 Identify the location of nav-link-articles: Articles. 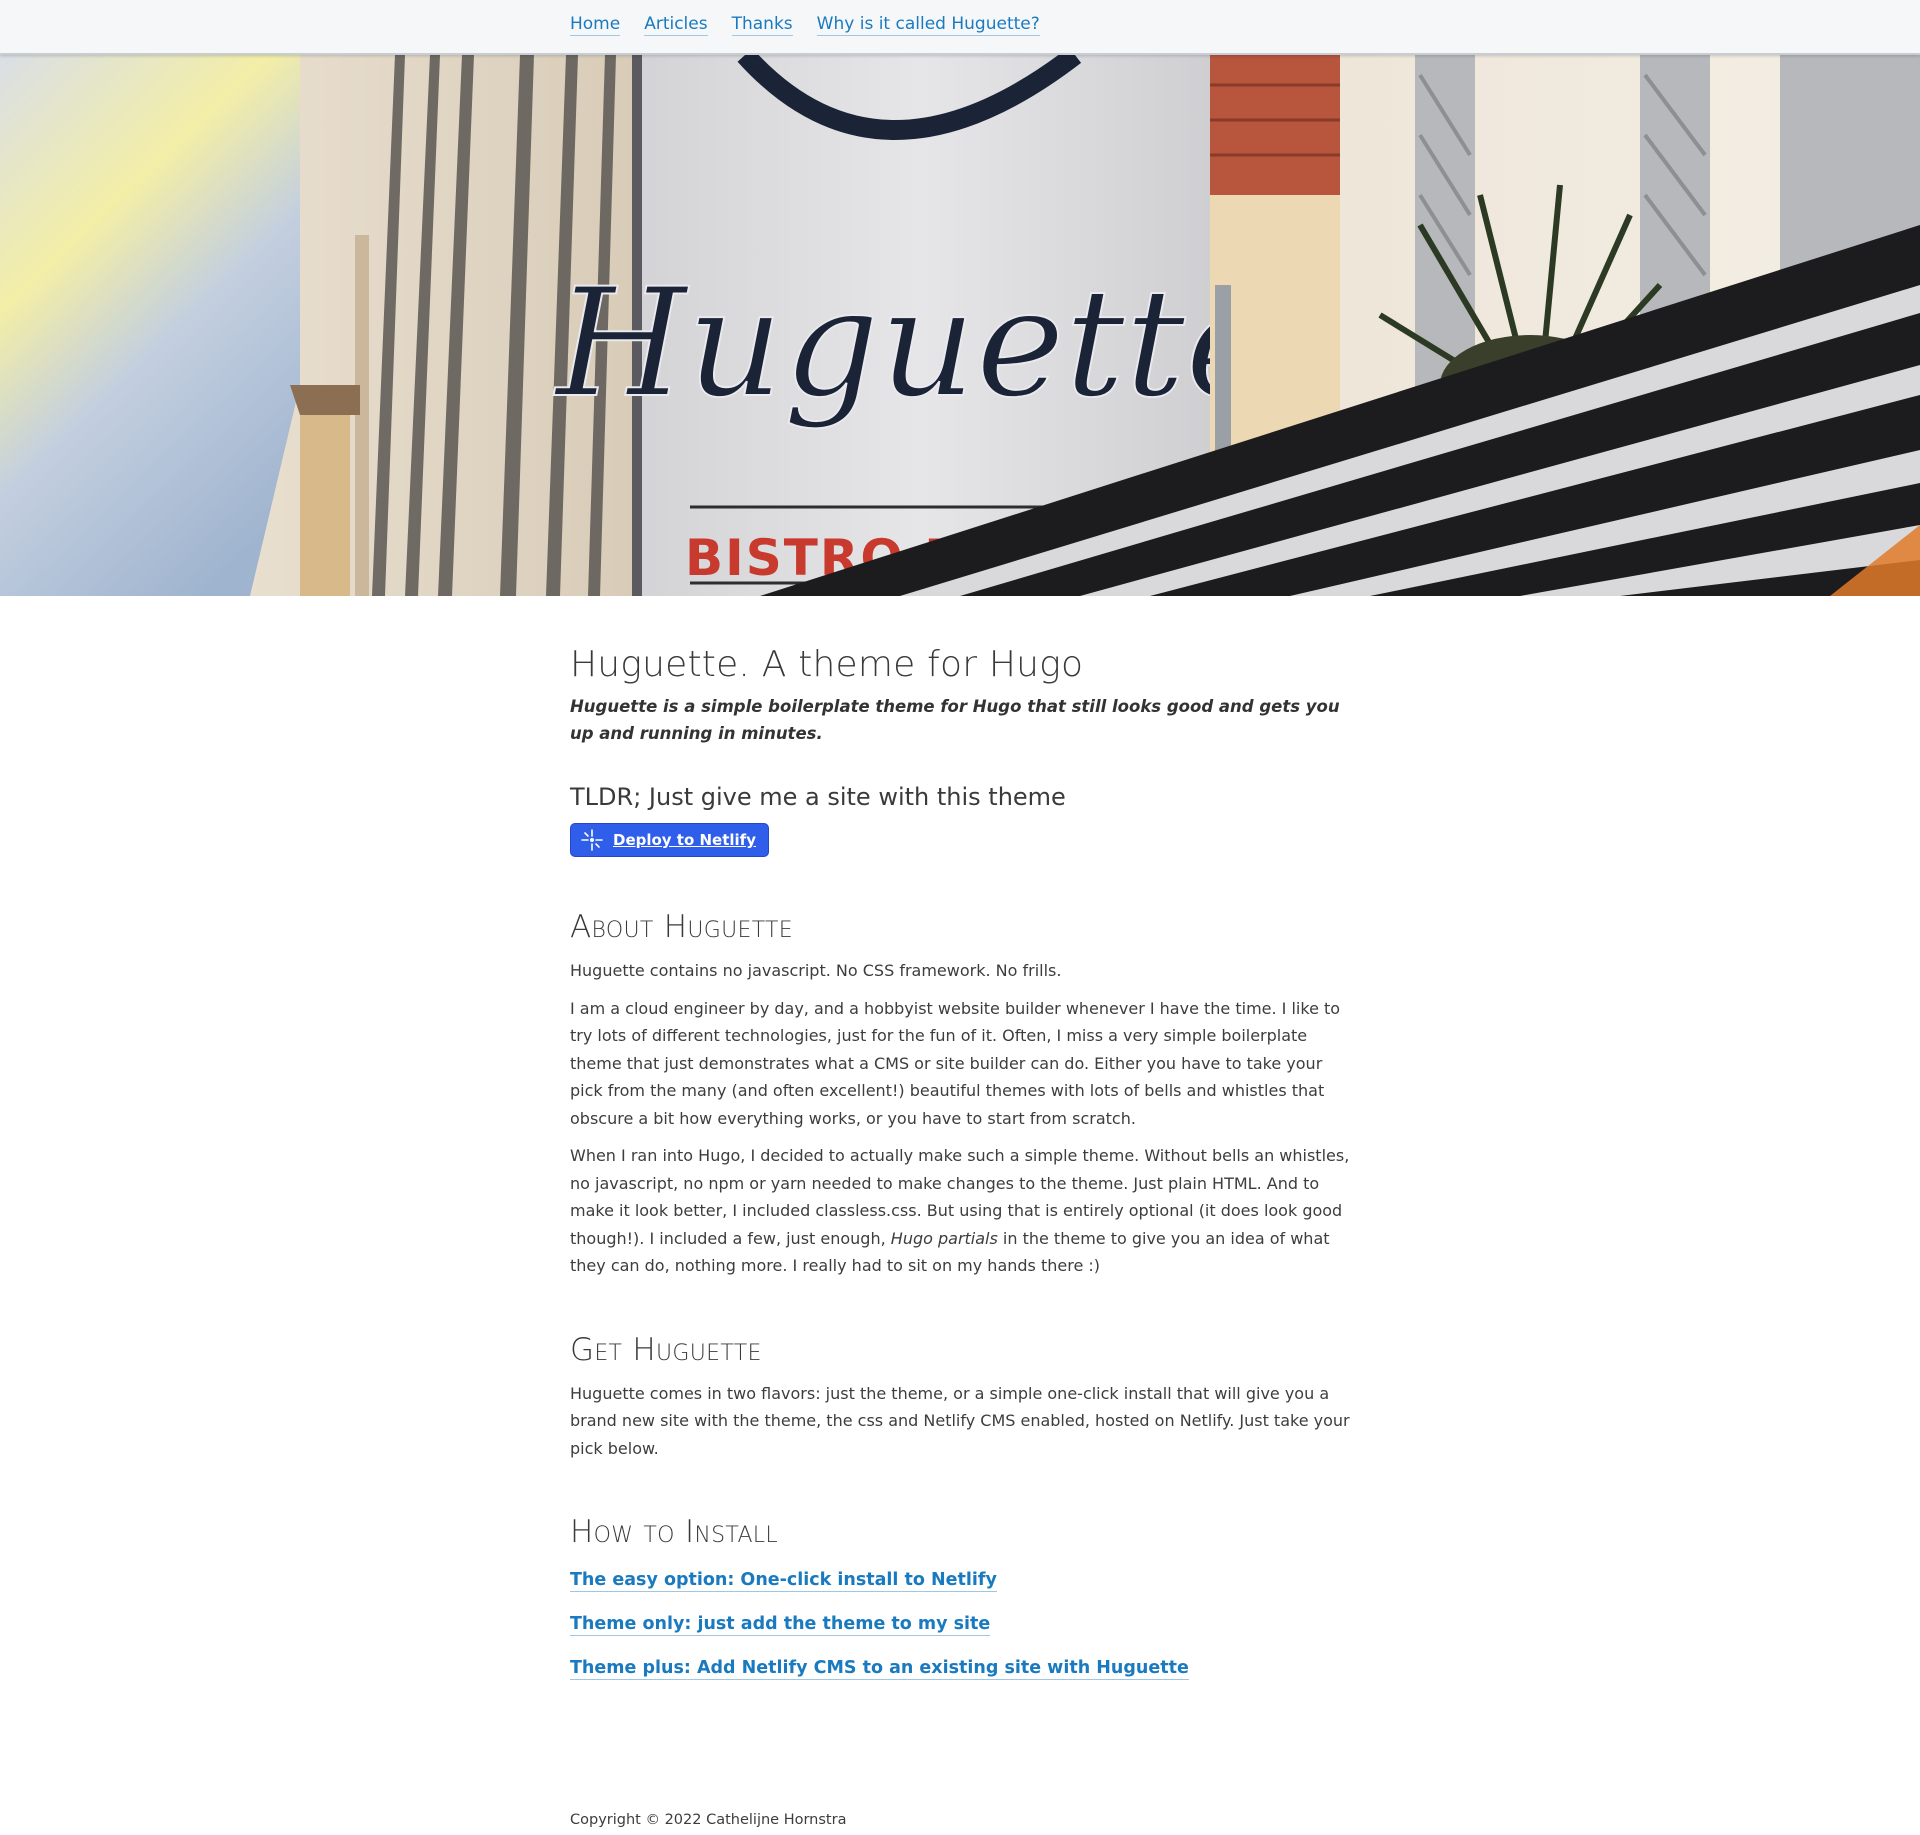
(676, 25).